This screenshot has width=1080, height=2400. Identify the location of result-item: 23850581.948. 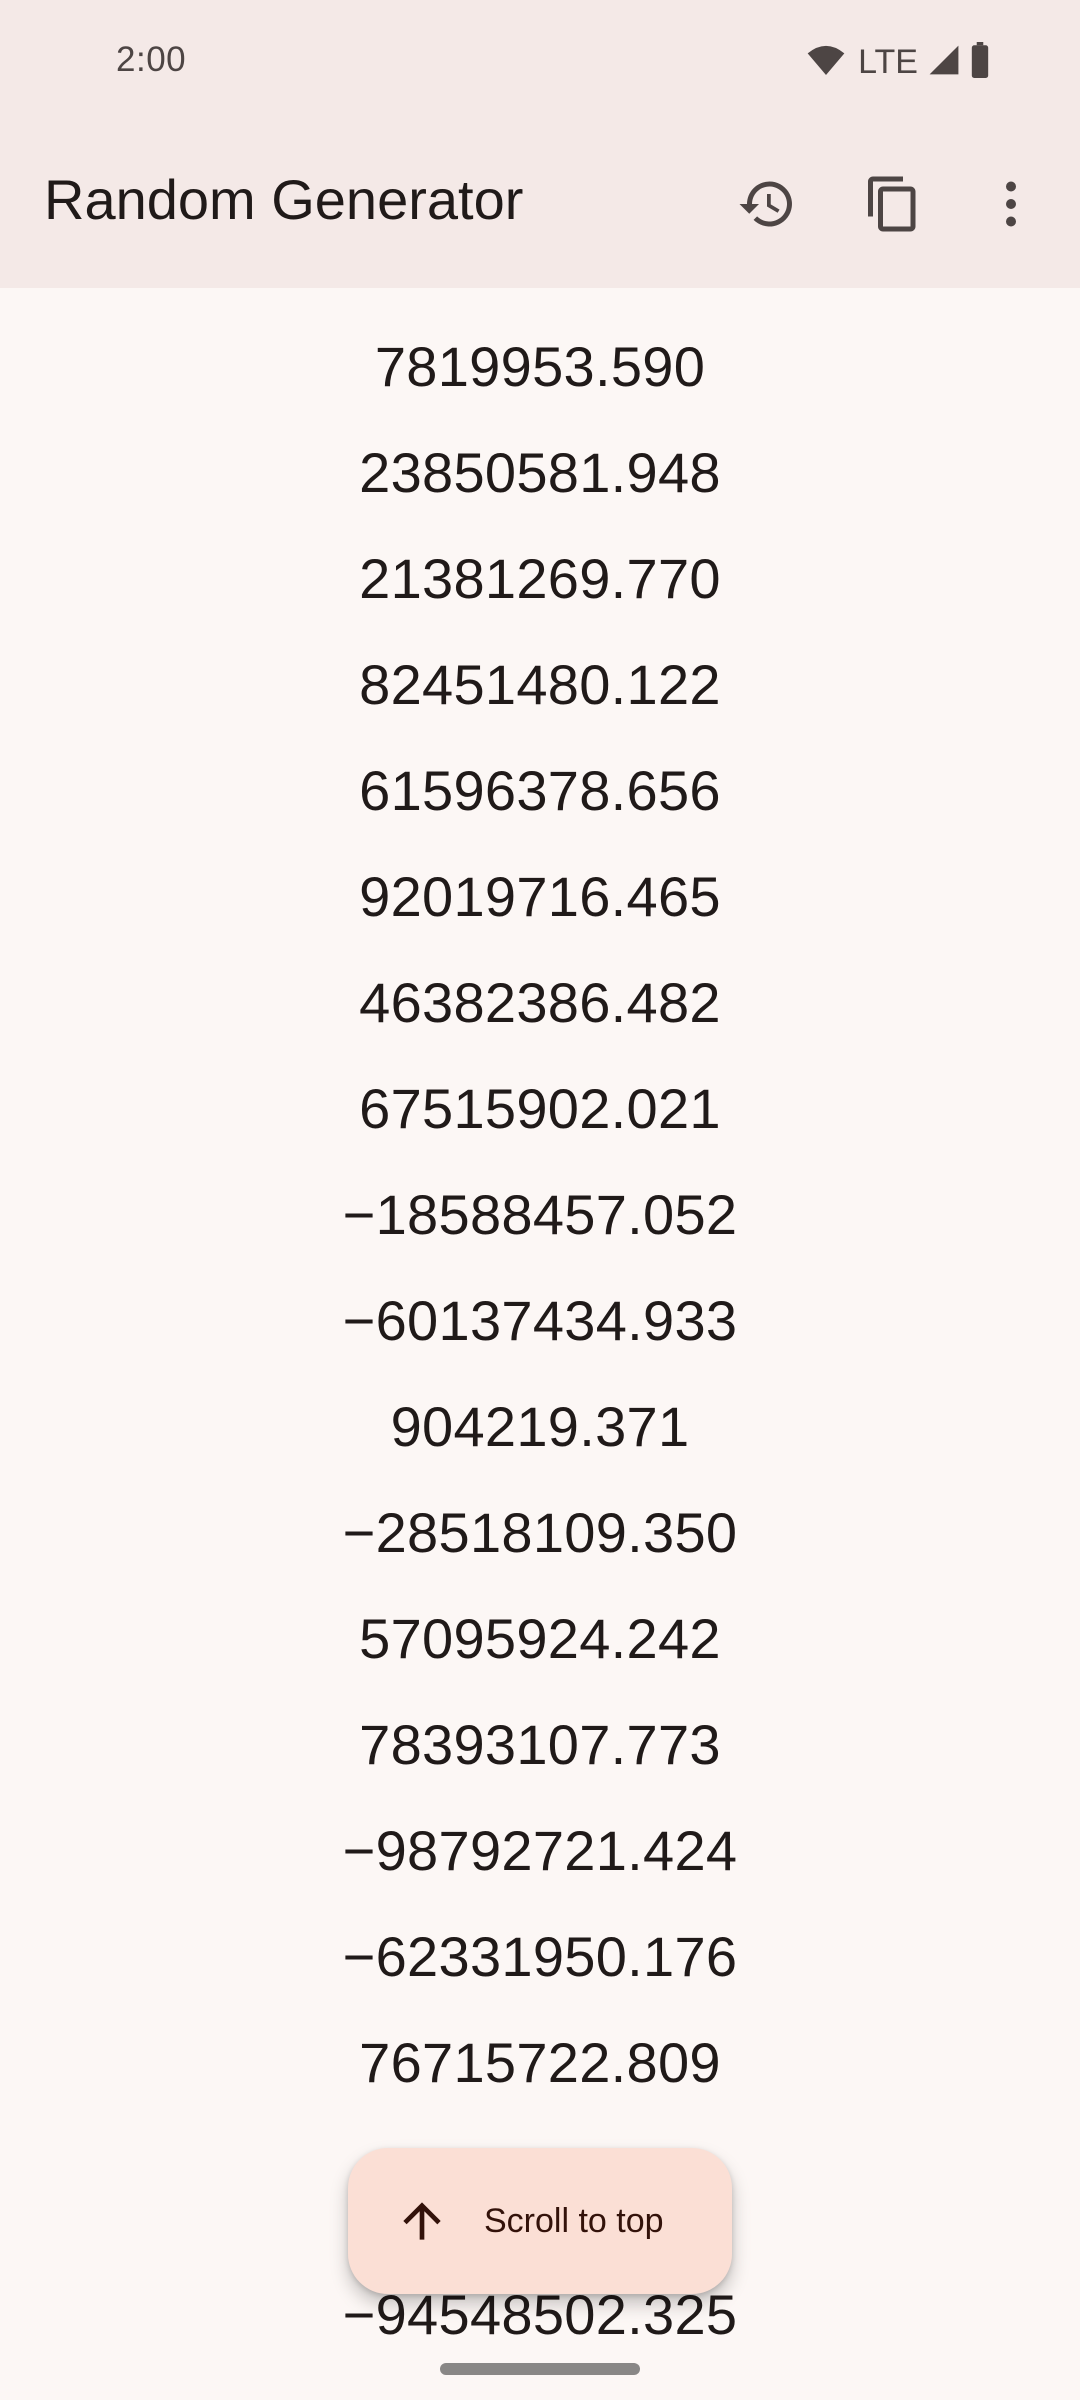
(540, 472).